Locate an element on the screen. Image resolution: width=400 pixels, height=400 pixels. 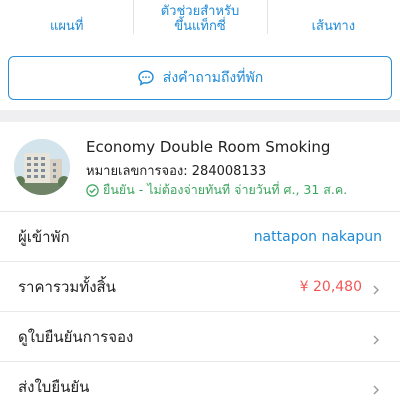
map-action-label: แผนที่ is located at coordinates (66, 26).